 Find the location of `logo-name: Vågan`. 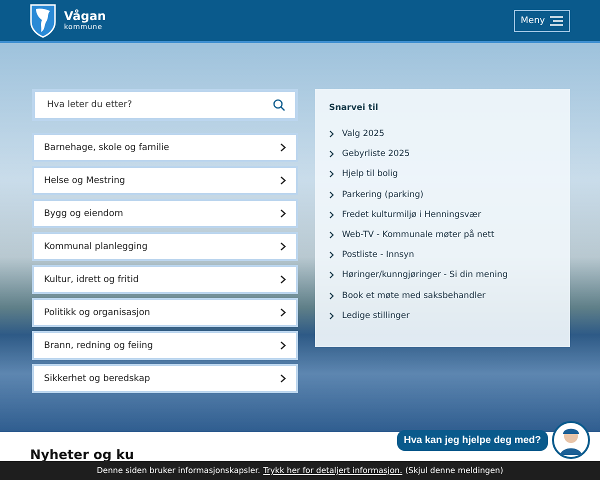

logo-name: Vågan is located at coordinates (85, 16).